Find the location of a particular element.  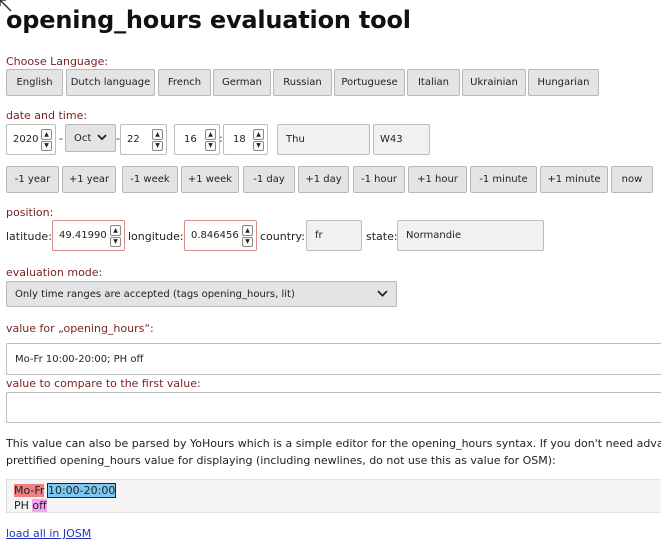

state-value: Normandie is located at coordinates (434, 235).